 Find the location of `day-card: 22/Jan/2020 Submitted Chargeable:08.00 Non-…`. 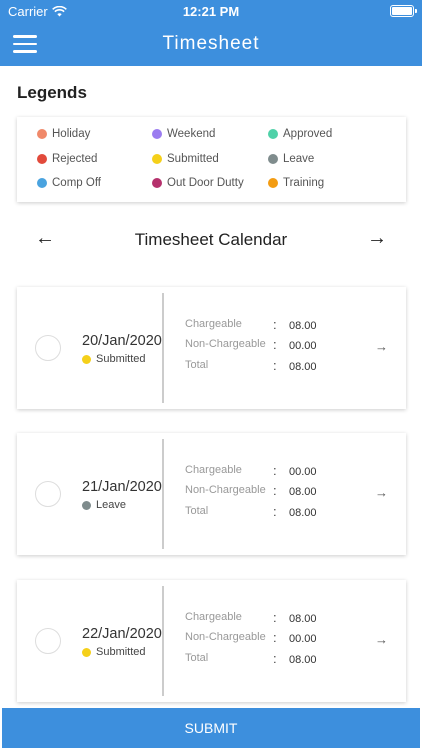

day-card: 22/Jan/2020 Submitted Chargeable:08.00 Non-… is located at coordinates (211, 641).